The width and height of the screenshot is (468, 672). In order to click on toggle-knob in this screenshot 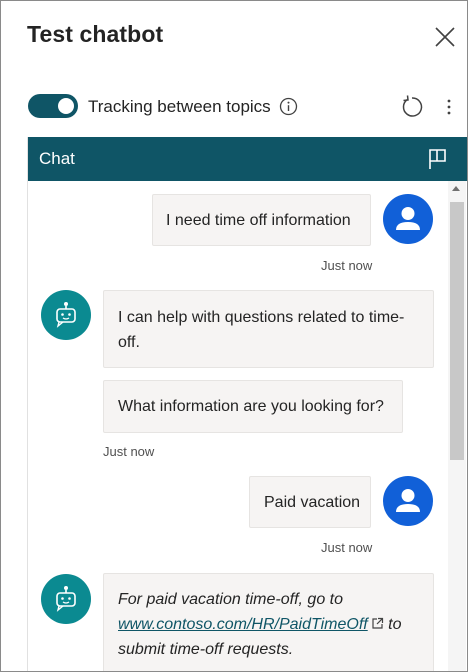, I will do `click(66, 106)`.